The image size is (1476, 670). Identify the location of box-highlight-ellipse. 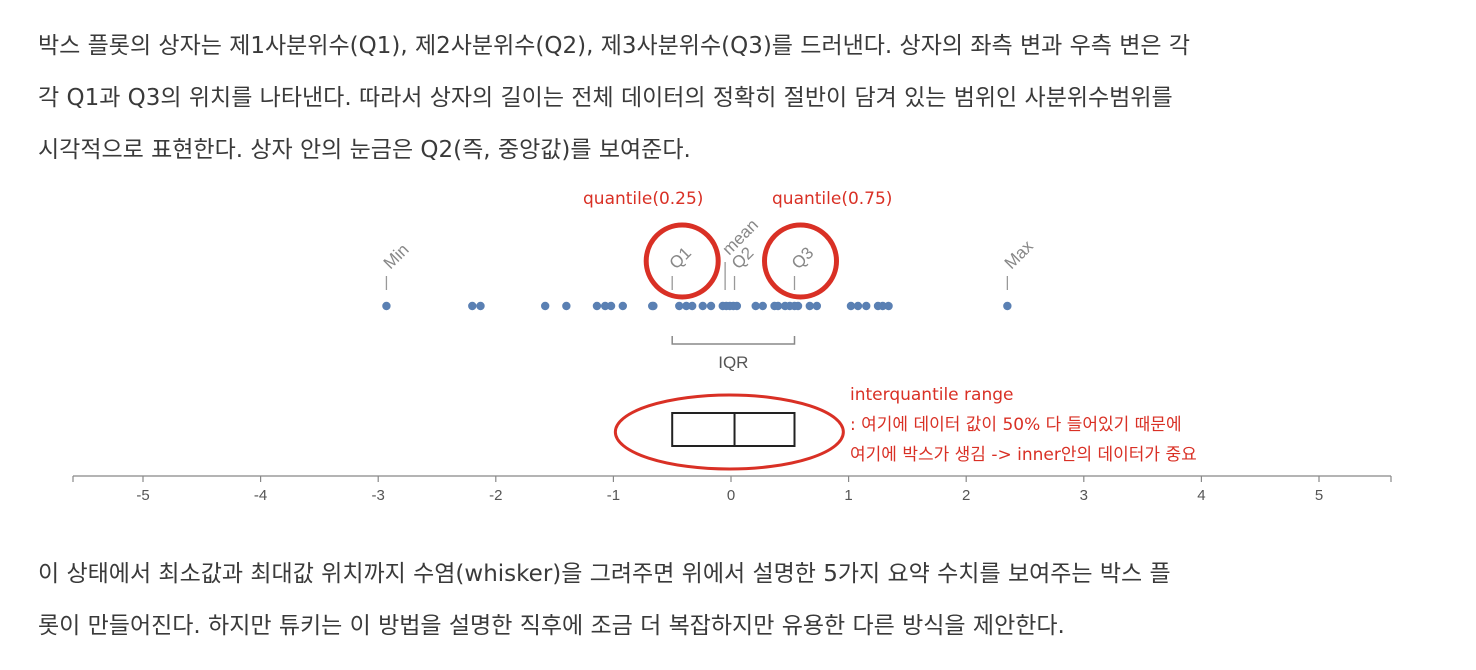
(729, 432).